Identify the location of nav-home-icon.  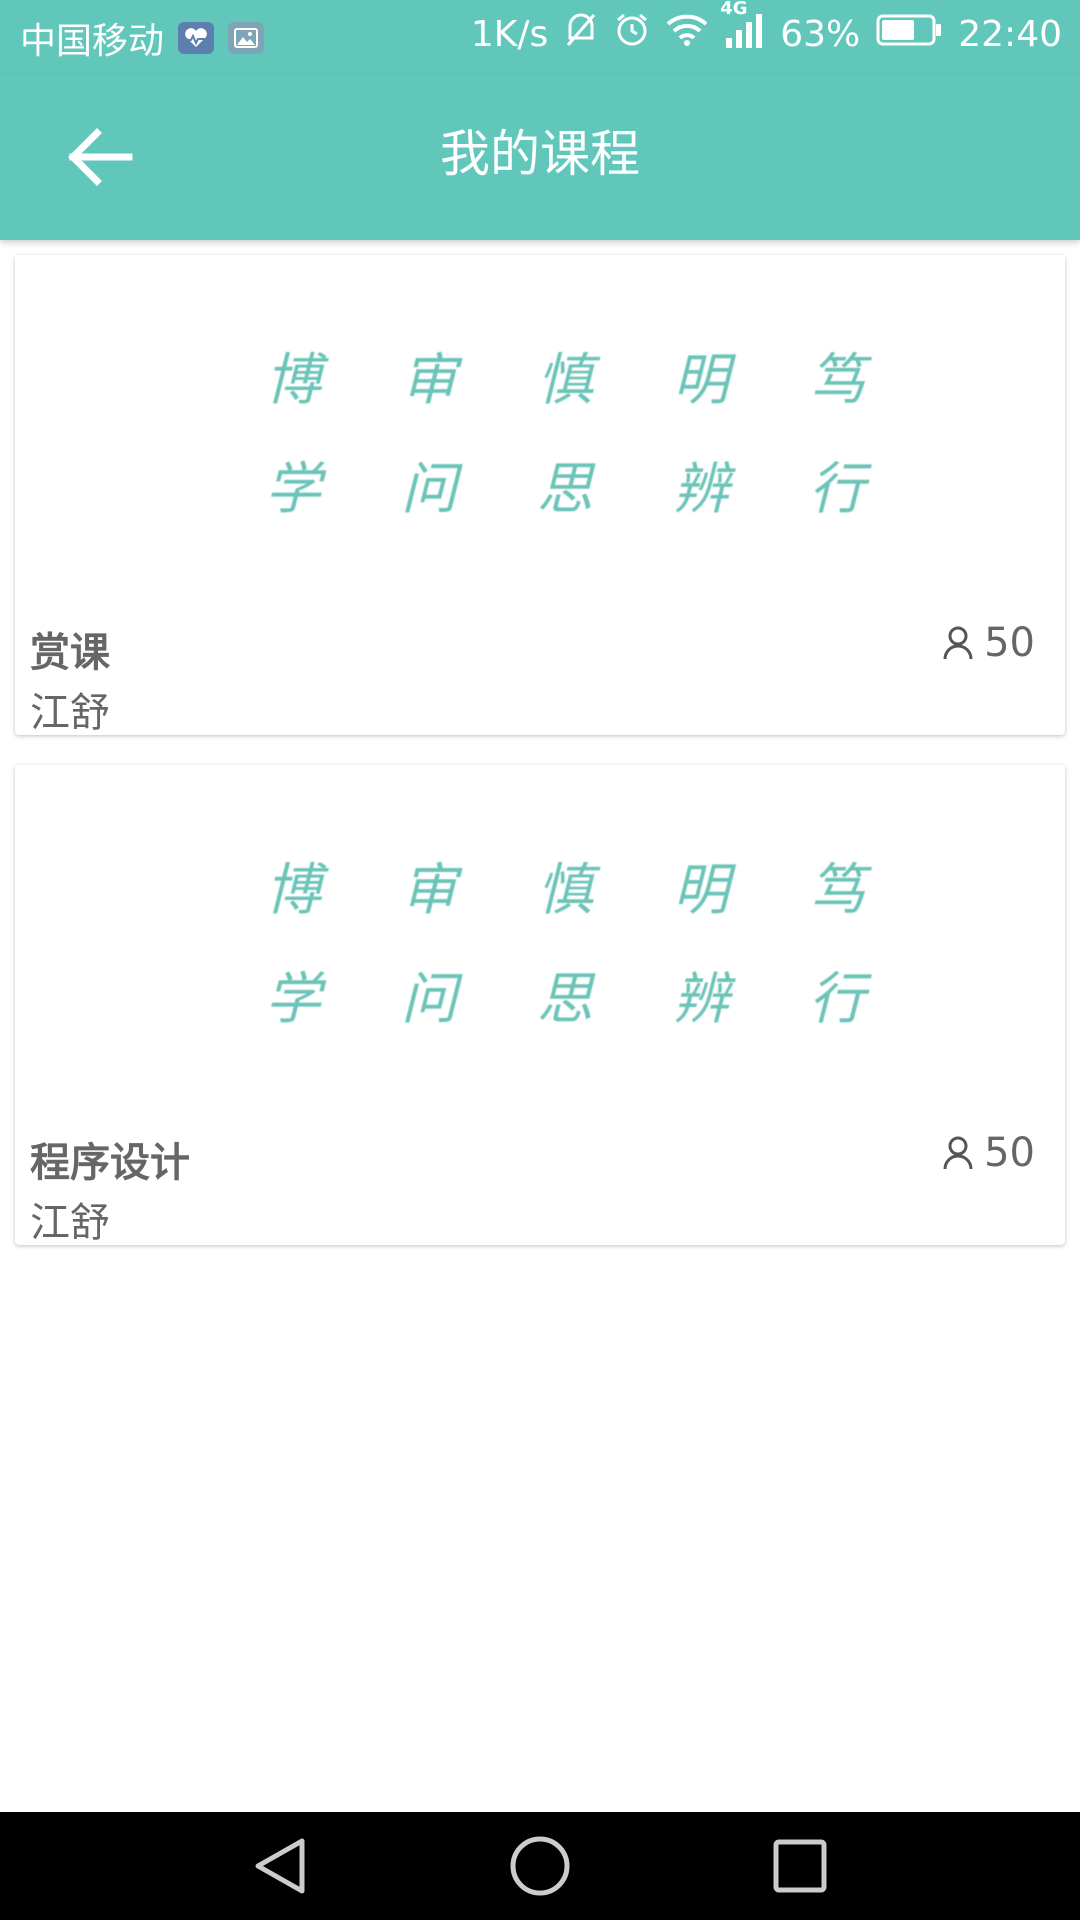
(540, 1866).